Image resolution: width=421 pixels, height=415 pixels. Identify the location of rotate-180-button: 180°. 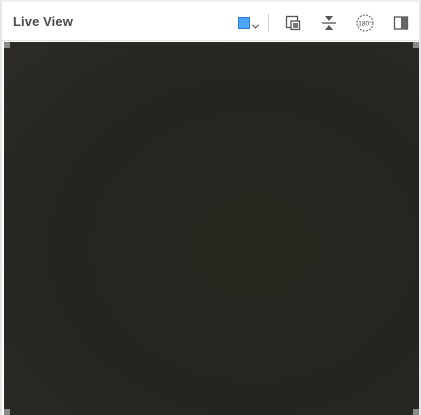
(365, 23).